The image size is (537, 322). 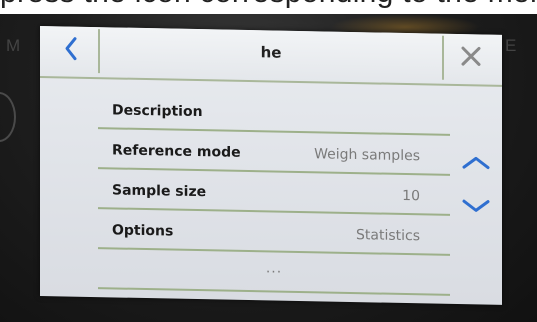 What do you see at coordinates (157, 111) in the screenshot?
I see `menu-item-label: Description` at bounding box center [157, 111].